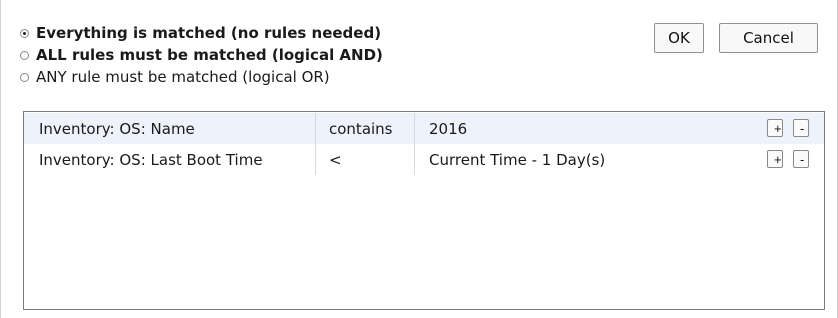 This screenshot has width=838, height=318. I want to click on rule-operator: contains, so click(365, 128).